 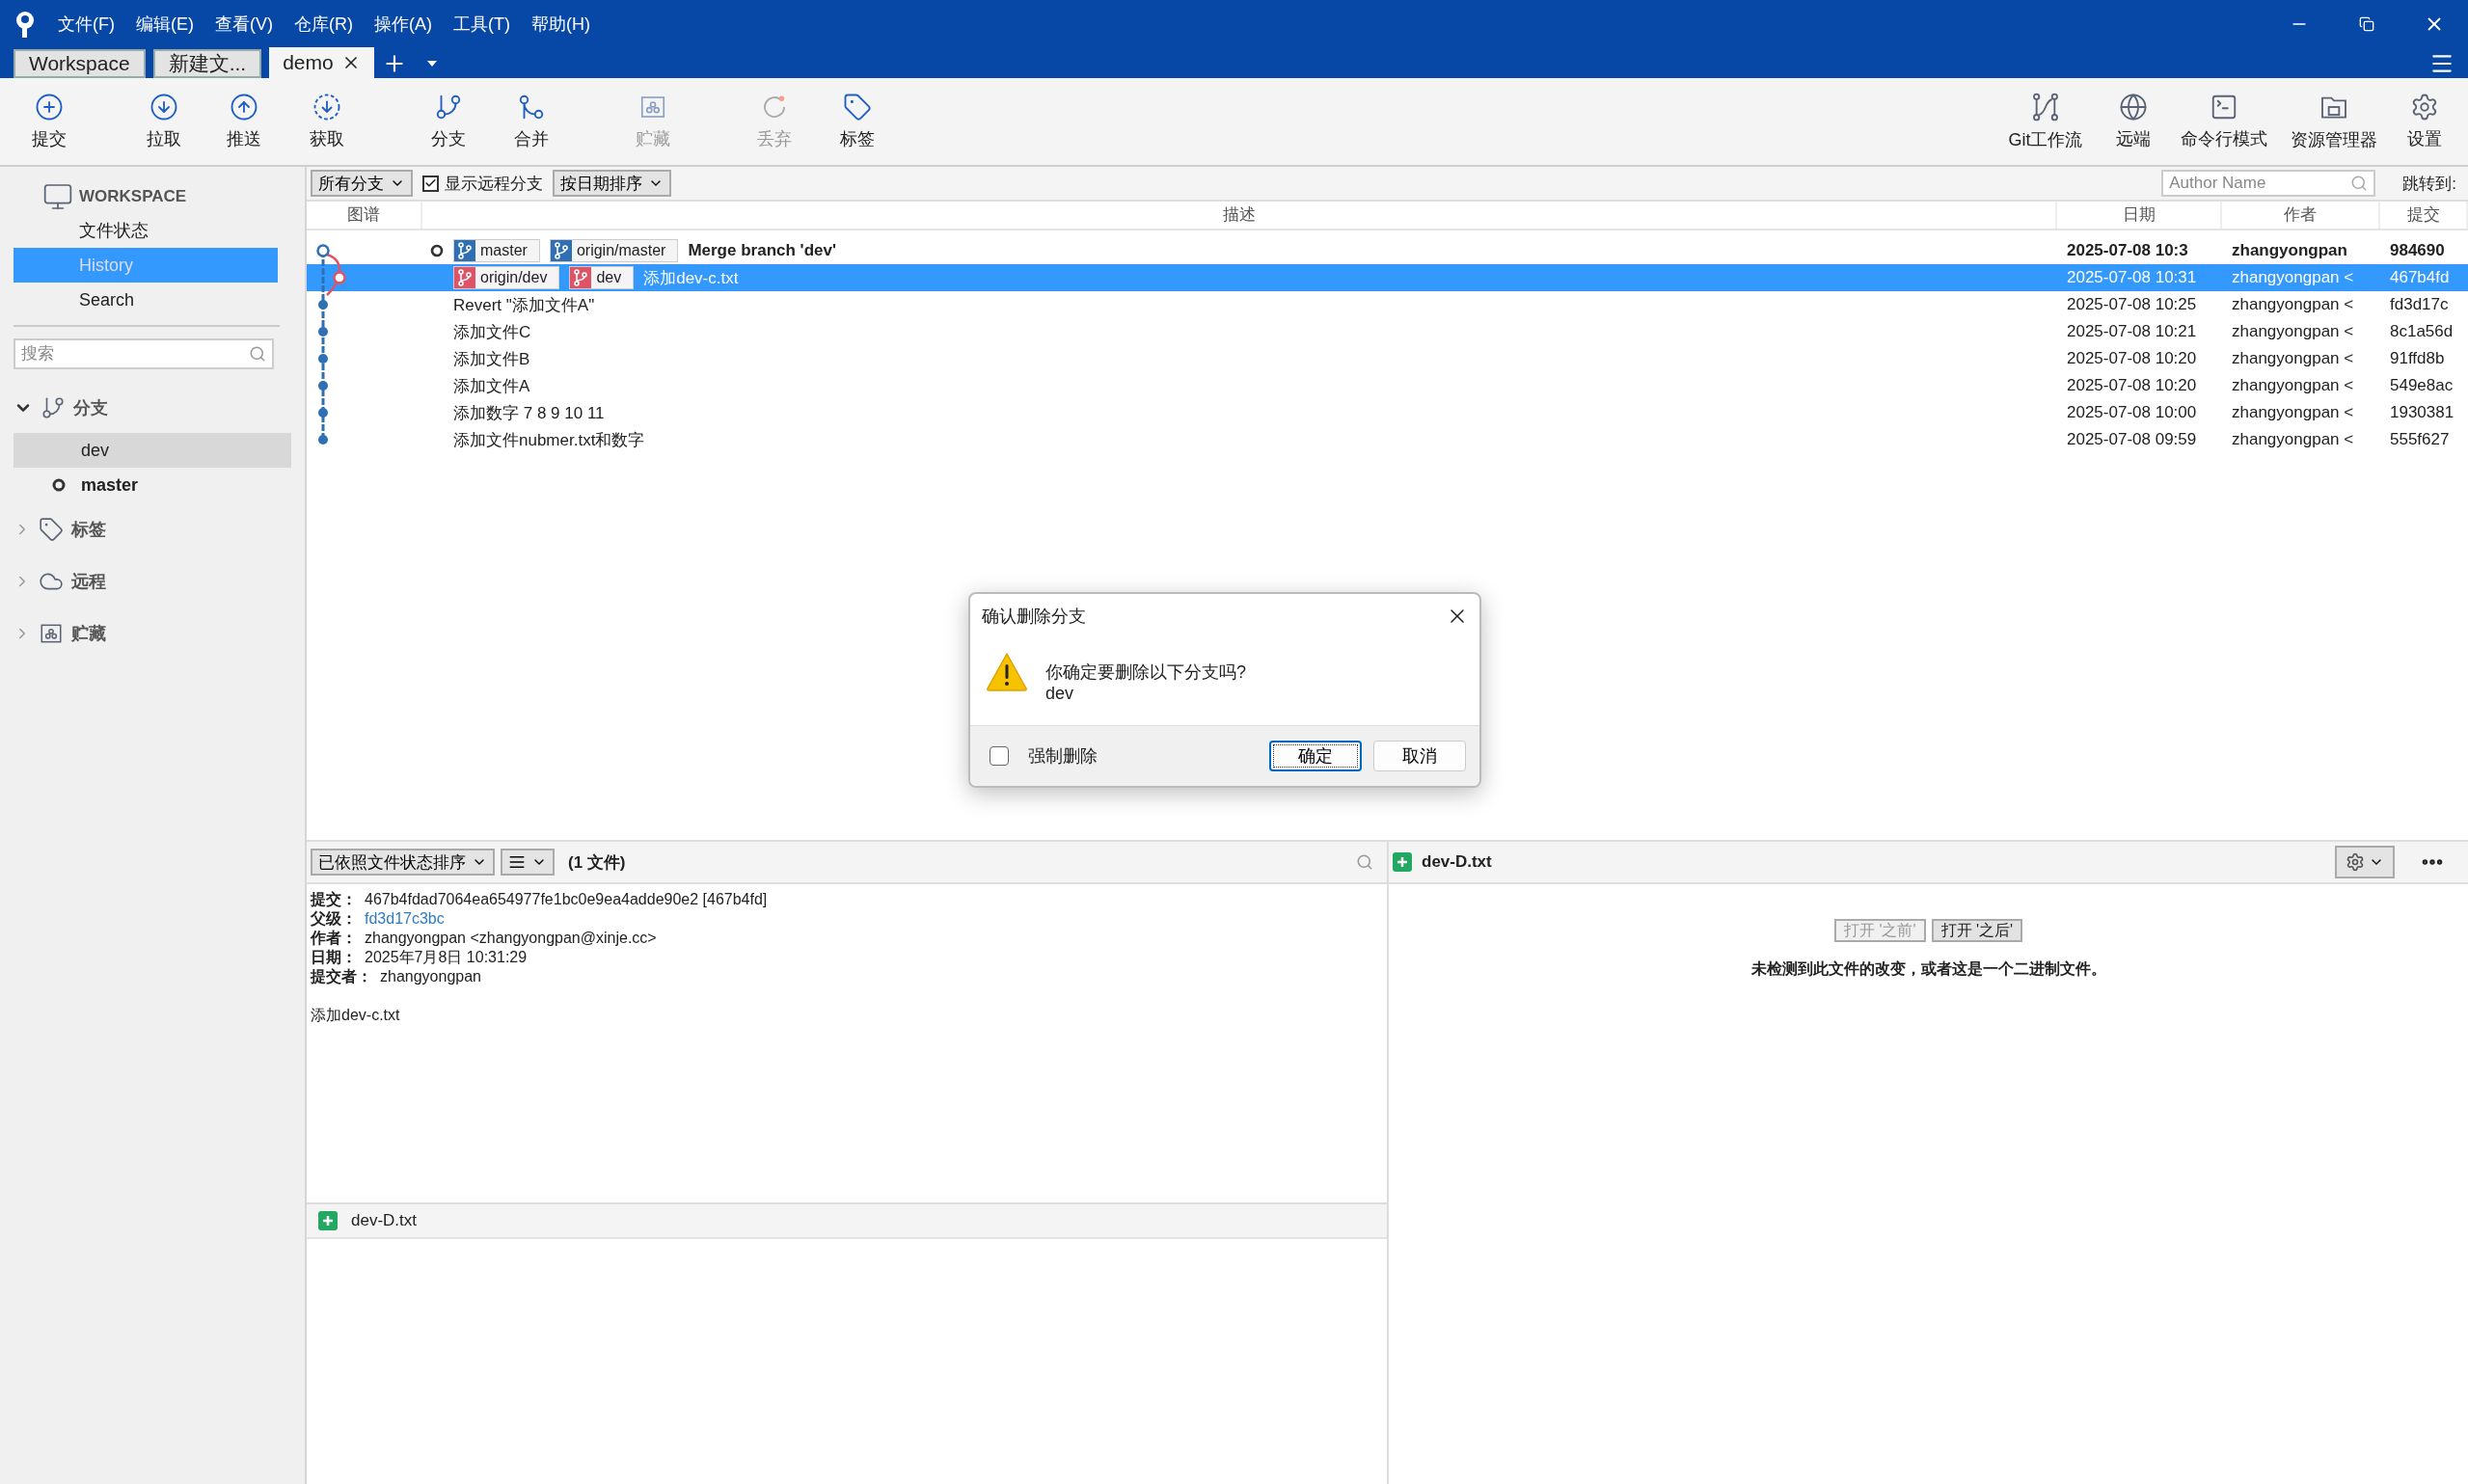 What do you see at coordinates (1364, 862) in the screenshot?
I see `search-icon` at bounding box center [1364, 862].